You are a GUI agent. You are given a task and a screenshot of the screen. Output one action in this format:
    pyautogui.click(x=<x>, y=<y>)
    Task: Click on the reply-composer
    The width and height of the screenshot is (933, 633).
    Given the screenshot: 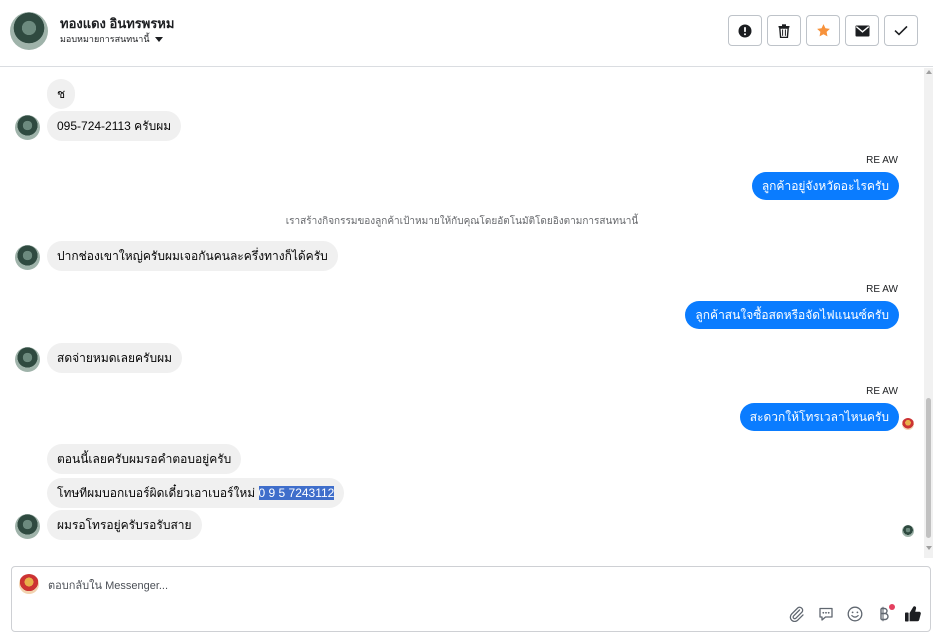 What is the action you would take?
    pyautogui.click(x=471, y=599)
    